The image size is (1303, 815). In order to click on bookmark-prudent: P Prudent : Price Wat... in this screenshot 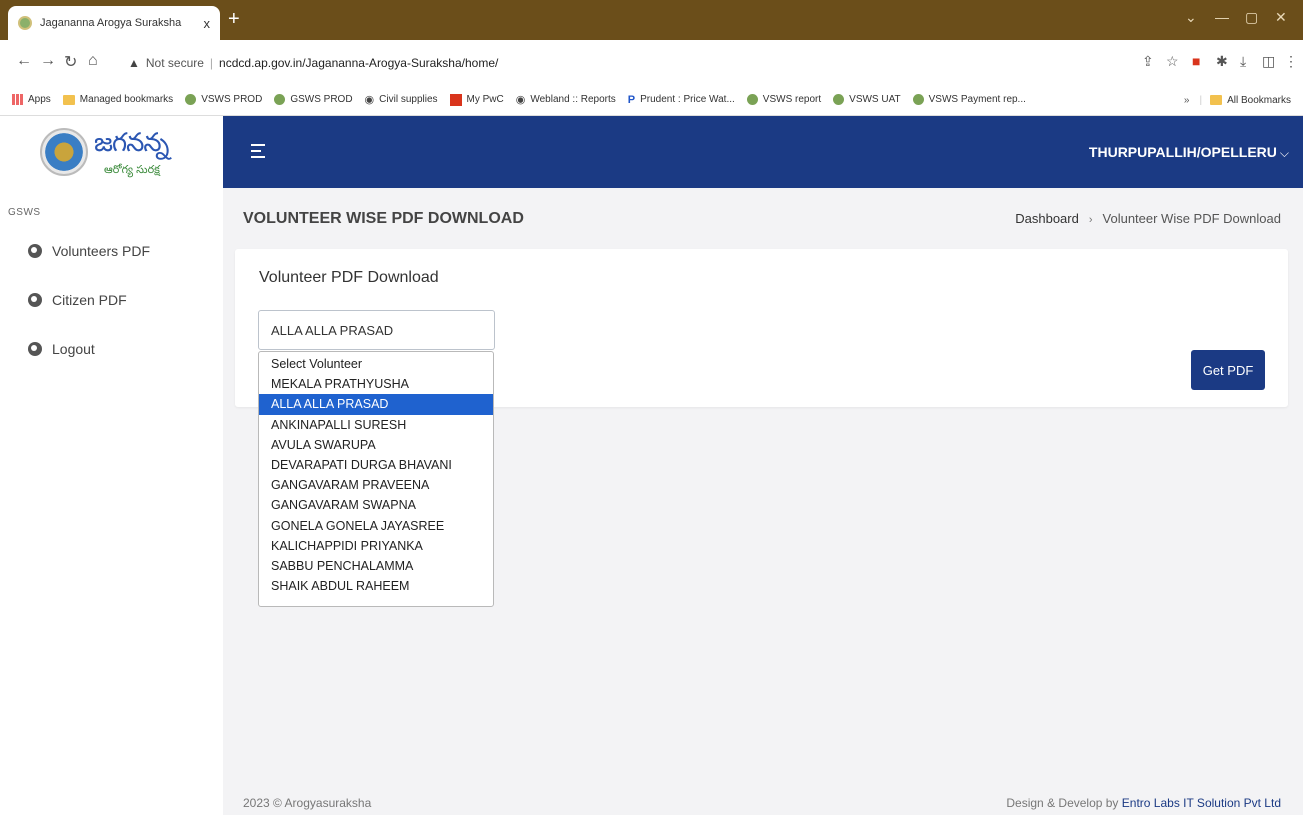, I will do `click(681, 100)`.